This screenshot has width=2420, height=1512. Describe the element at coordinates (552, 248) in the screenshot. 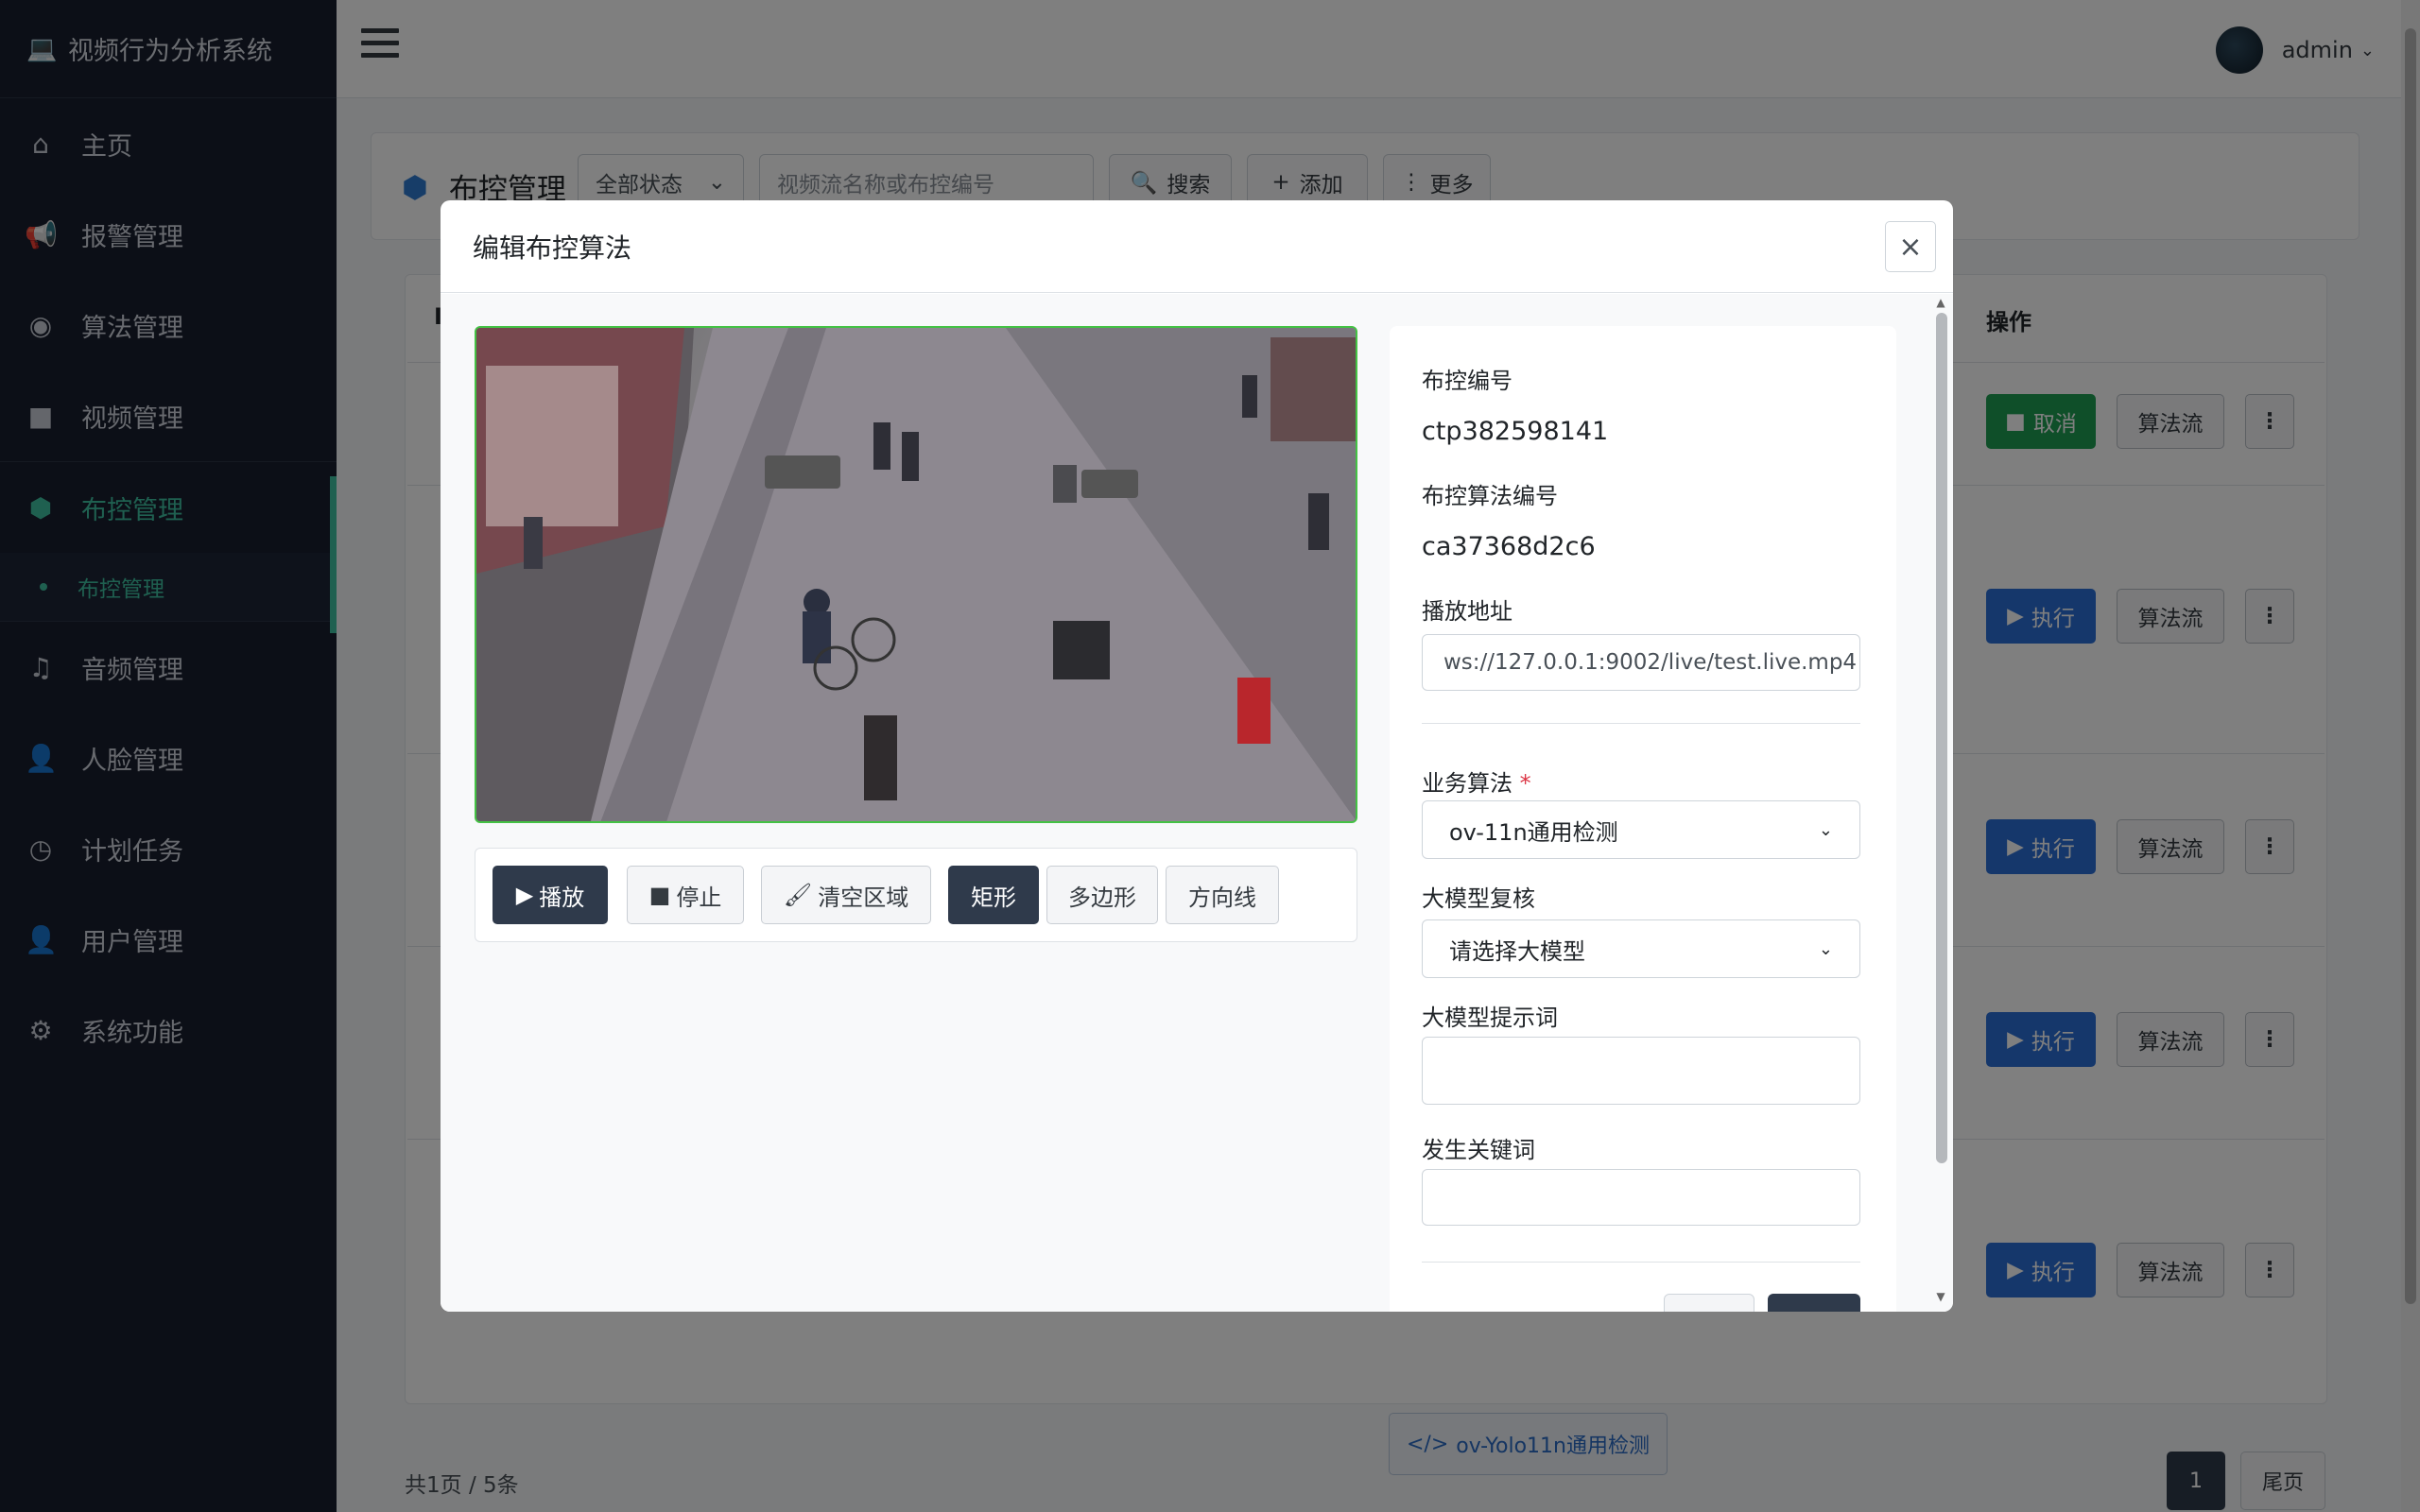

I see `modal-title: 编辑布控算法` at that location.